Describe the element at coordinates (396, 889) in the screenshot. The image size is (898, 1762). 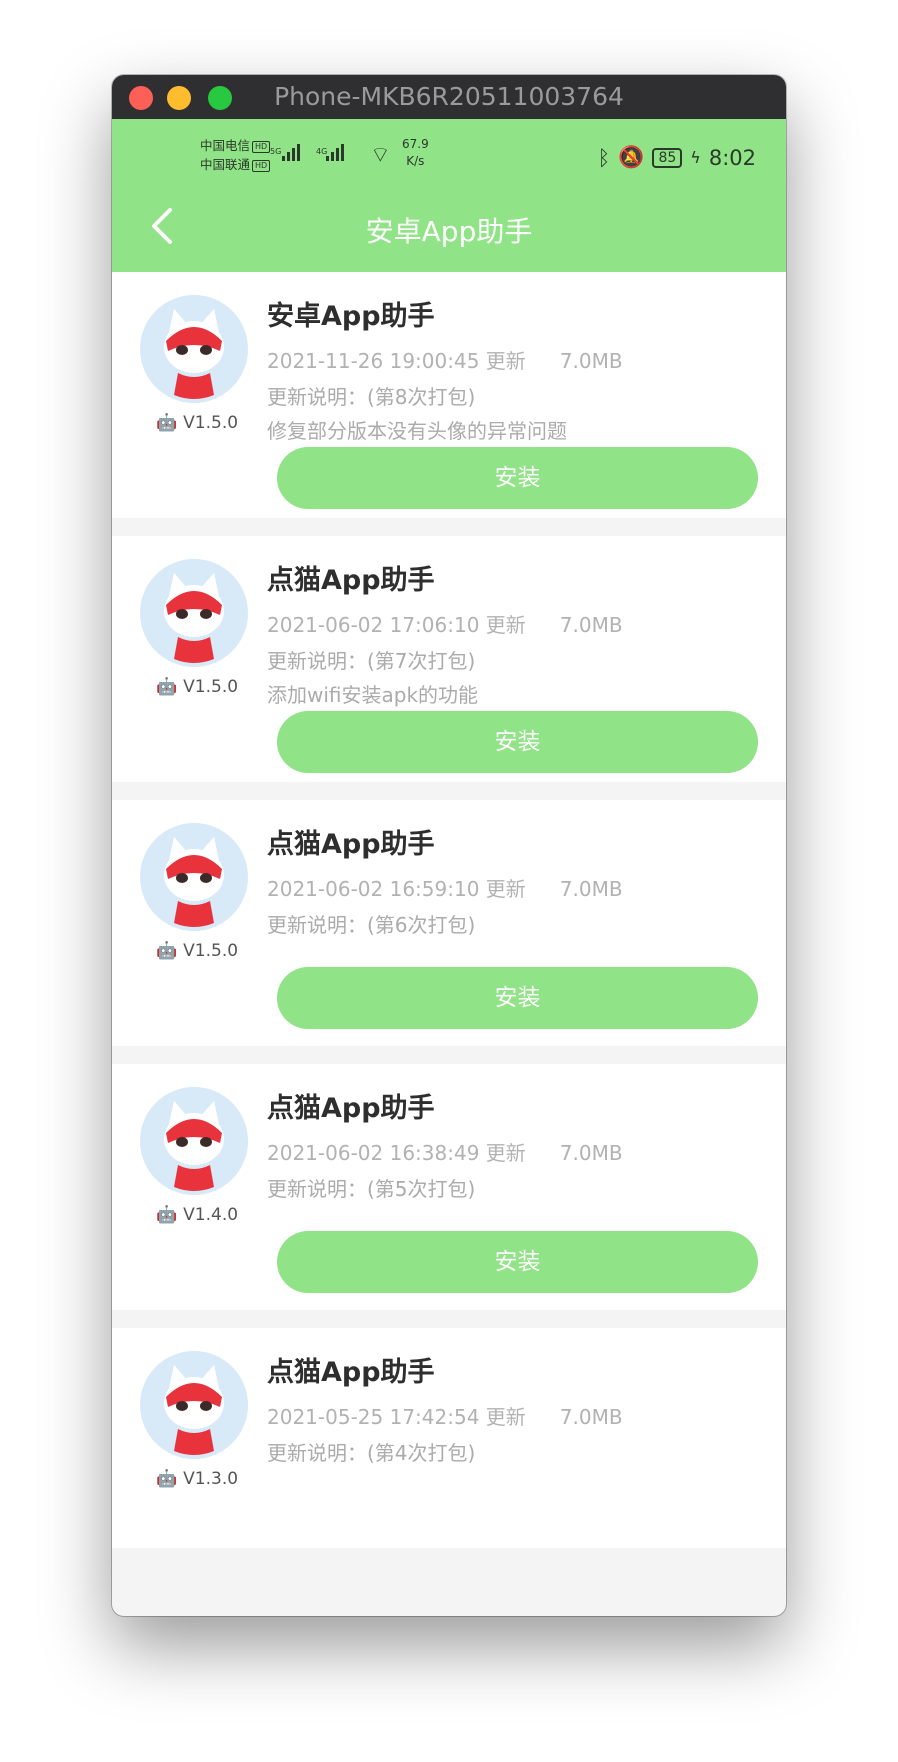
I see `update-date: 2021-06-02 16:59:10 更新` at that location.